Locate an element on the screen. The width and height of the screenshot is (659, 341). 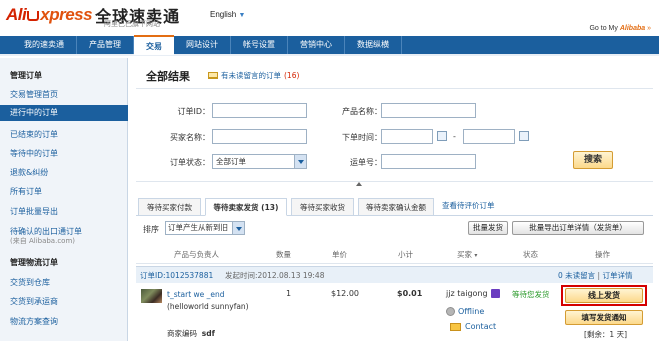
product-name-input is located at coordinates (428, 110).